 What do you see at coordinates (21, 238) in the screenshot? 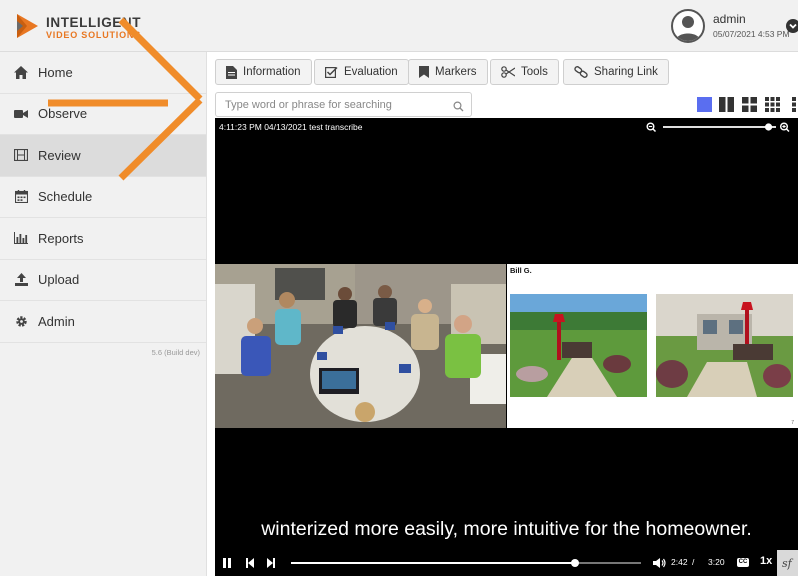
I see `bar-chart-icon` at bounding box center [21, 238].